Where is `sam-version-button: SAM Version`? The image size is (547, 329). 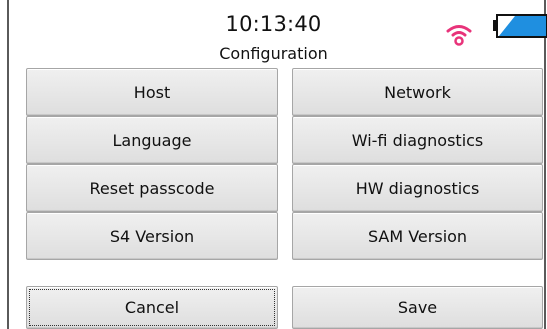 sam-version-button: SAM Version is located at coordinates (417, 236).